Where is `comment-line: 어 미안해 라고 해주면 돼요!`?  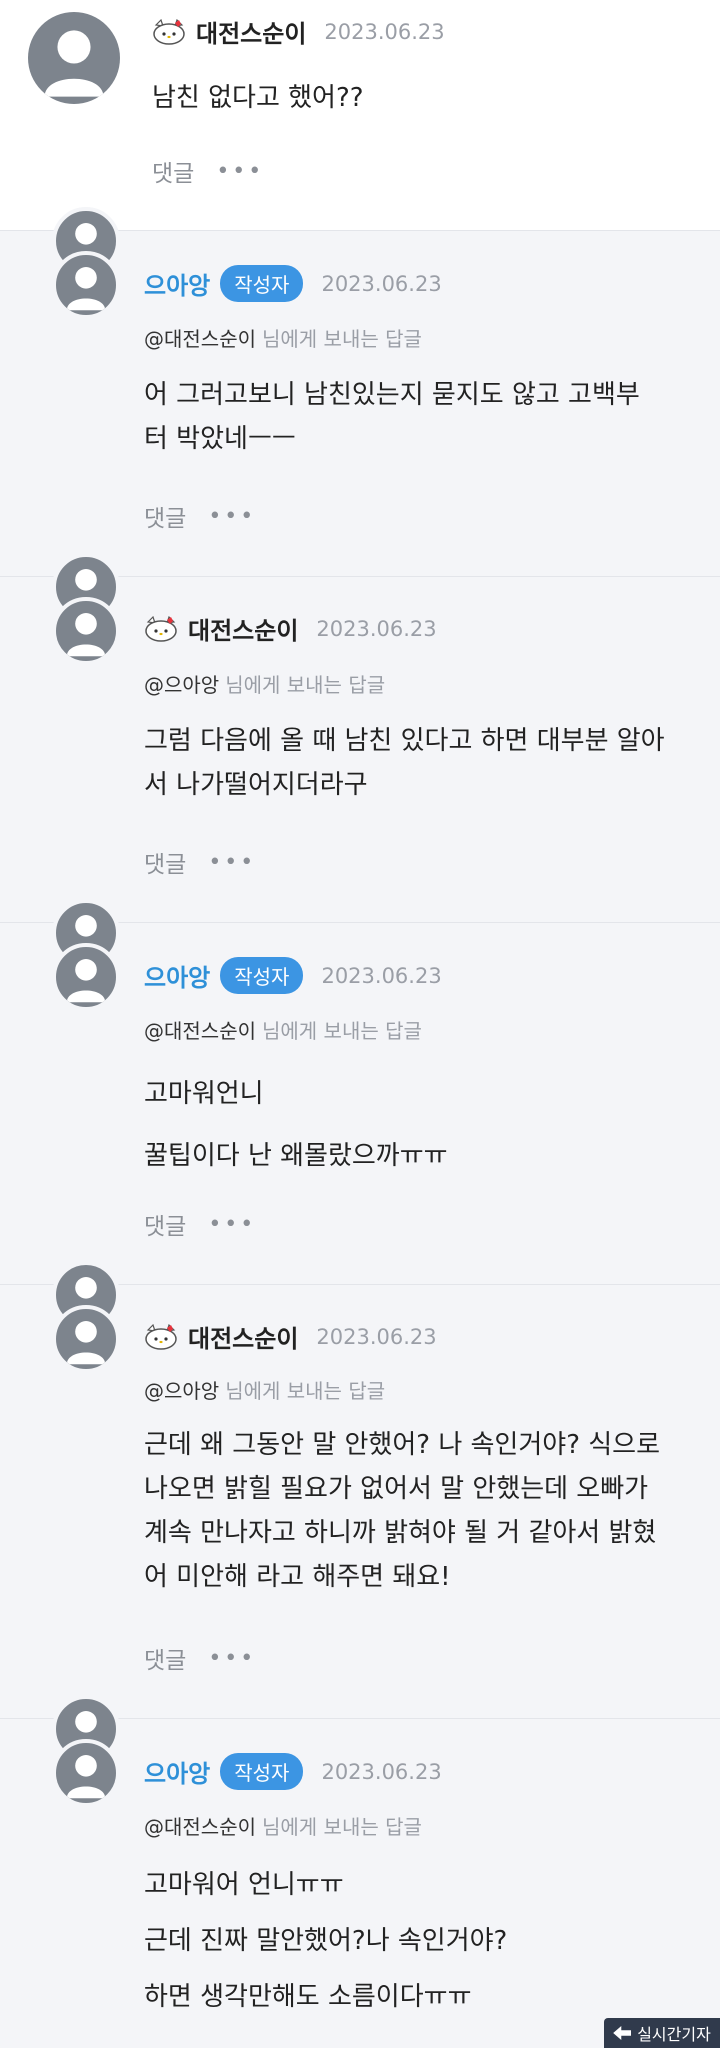 comment-line: 어 미안해 라고 해주면 돼요! is located at coordinates (297, 1577).